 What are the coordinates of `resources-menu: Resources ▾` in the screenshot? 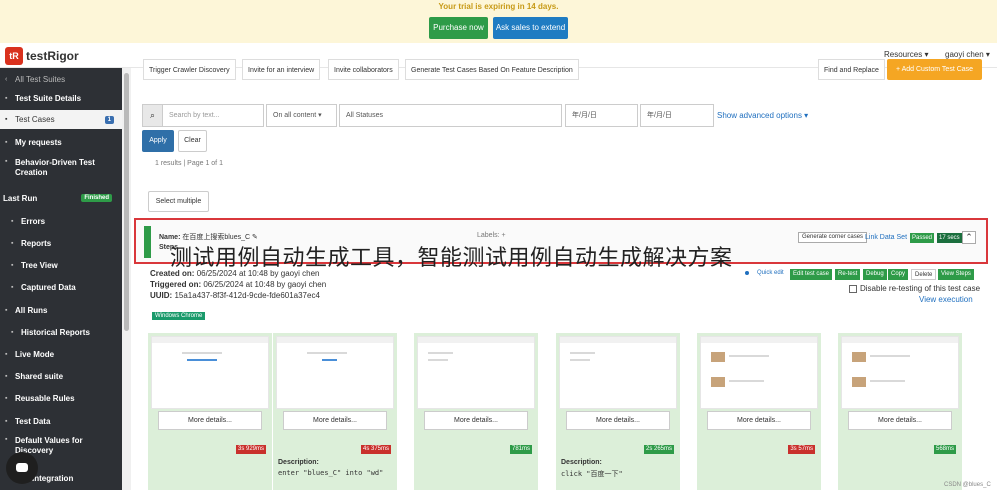 It's located at (906, 54).